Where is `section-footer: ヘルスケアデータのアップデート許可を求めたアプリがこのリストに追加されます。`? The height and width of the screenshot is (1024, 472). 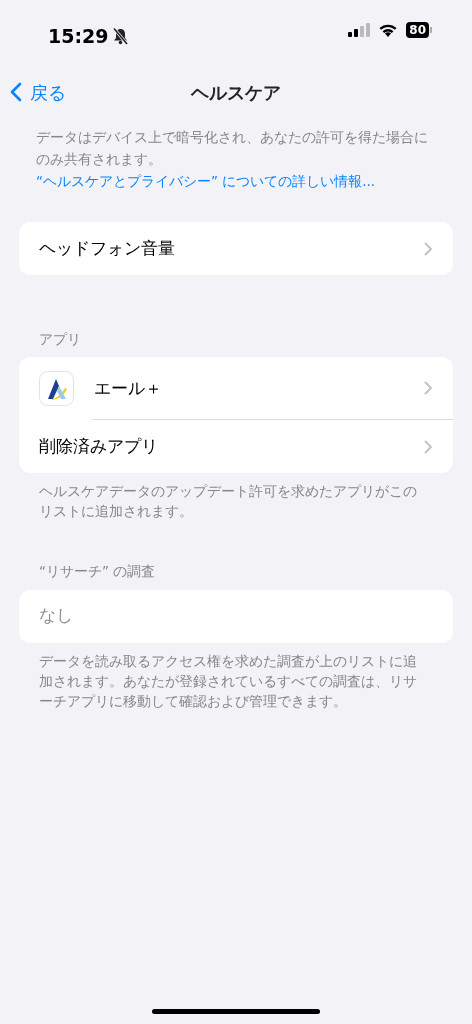
section-footer: ヘルスケアデータのアップデート許可を求めたアプリがこのリストに追加されます。 is located at coordinates (236, 497).